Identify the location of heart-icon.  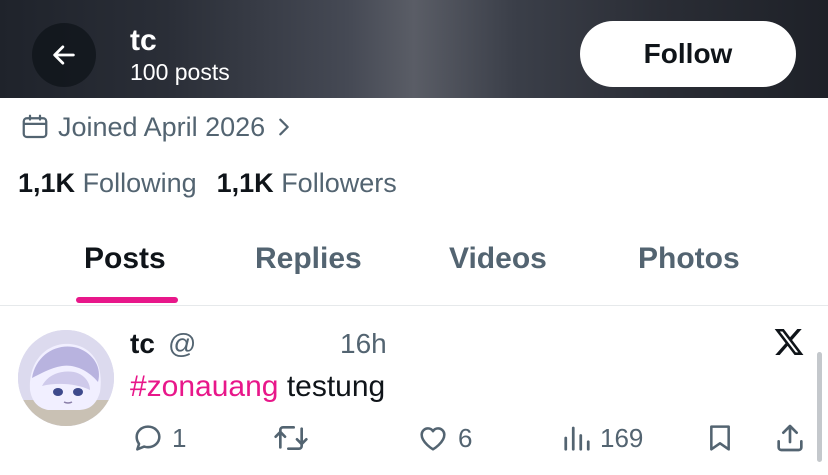
(433, 439).